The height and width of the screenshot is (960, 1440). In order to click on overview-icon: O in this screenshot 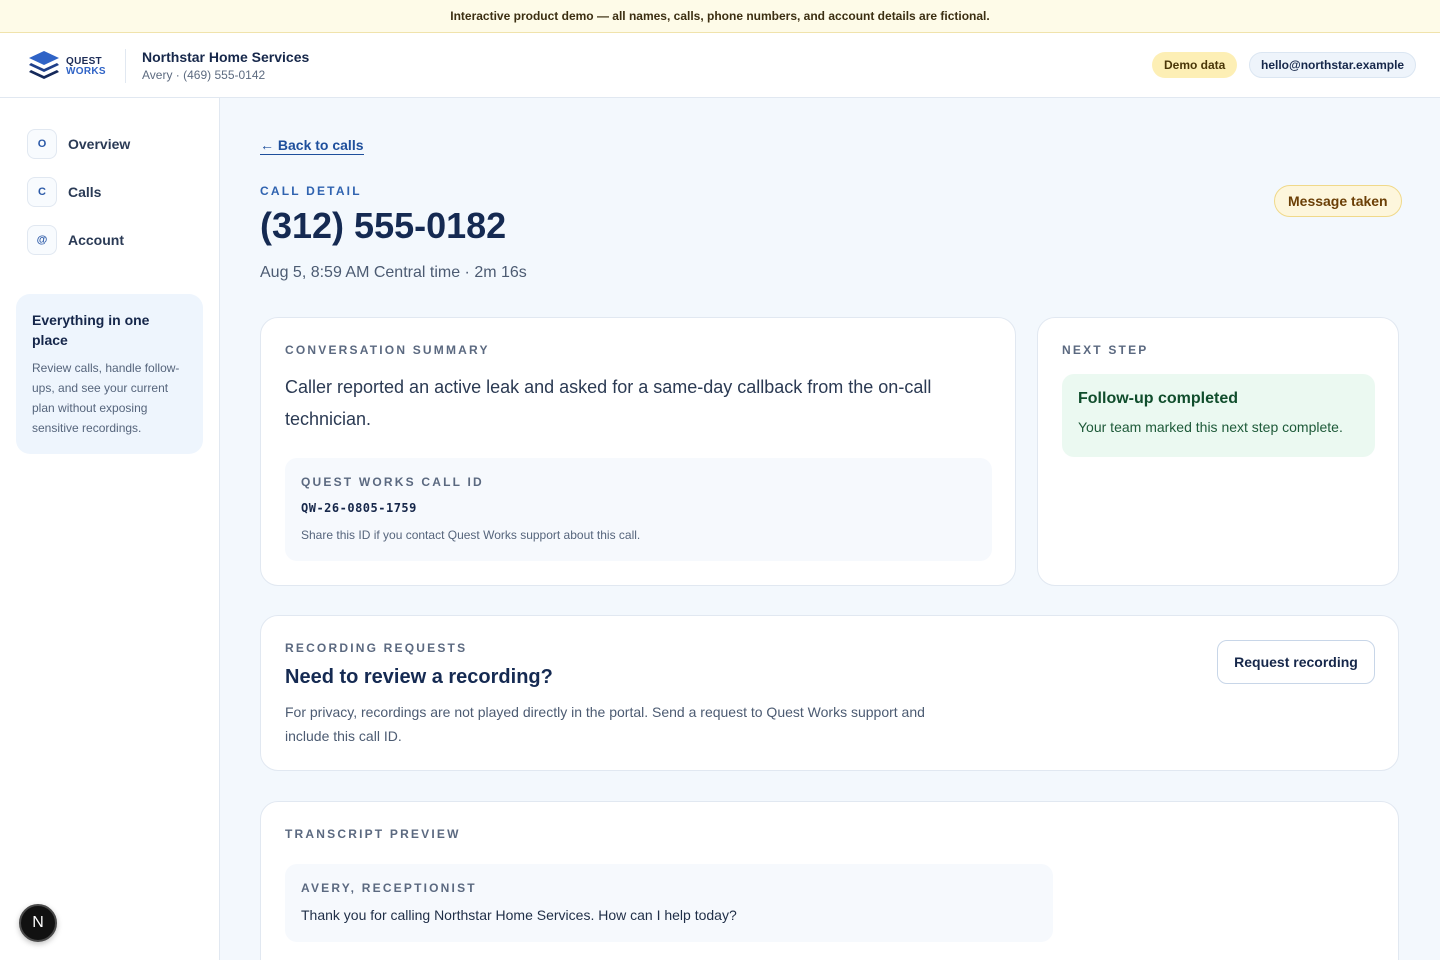, I will do `click(42, 144)`.